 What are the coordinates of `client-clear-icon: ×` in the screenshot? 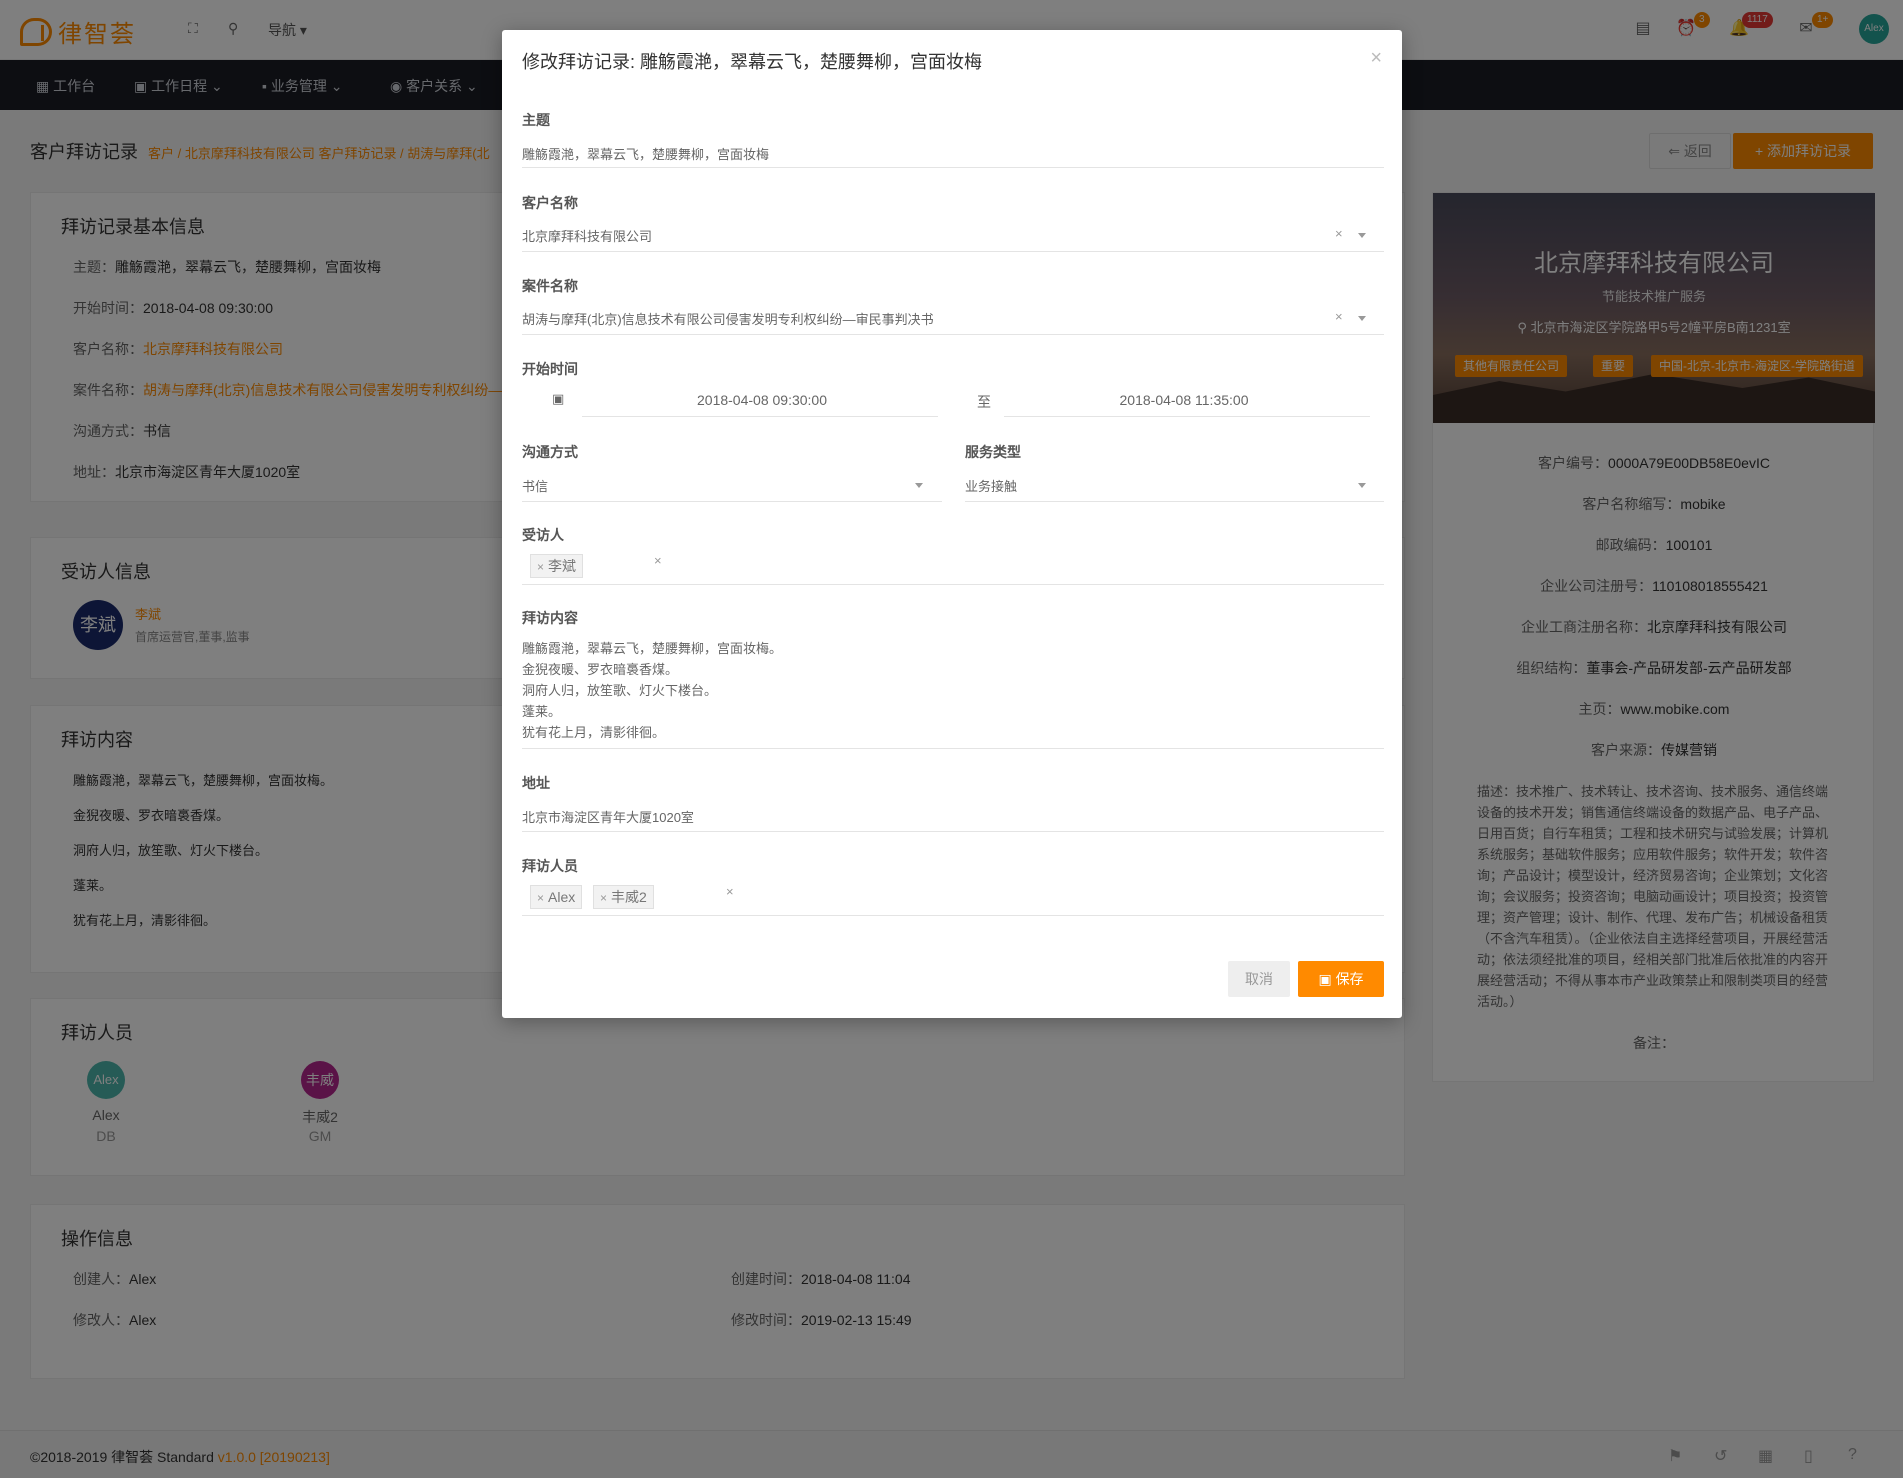 It's located at (1339, 233).